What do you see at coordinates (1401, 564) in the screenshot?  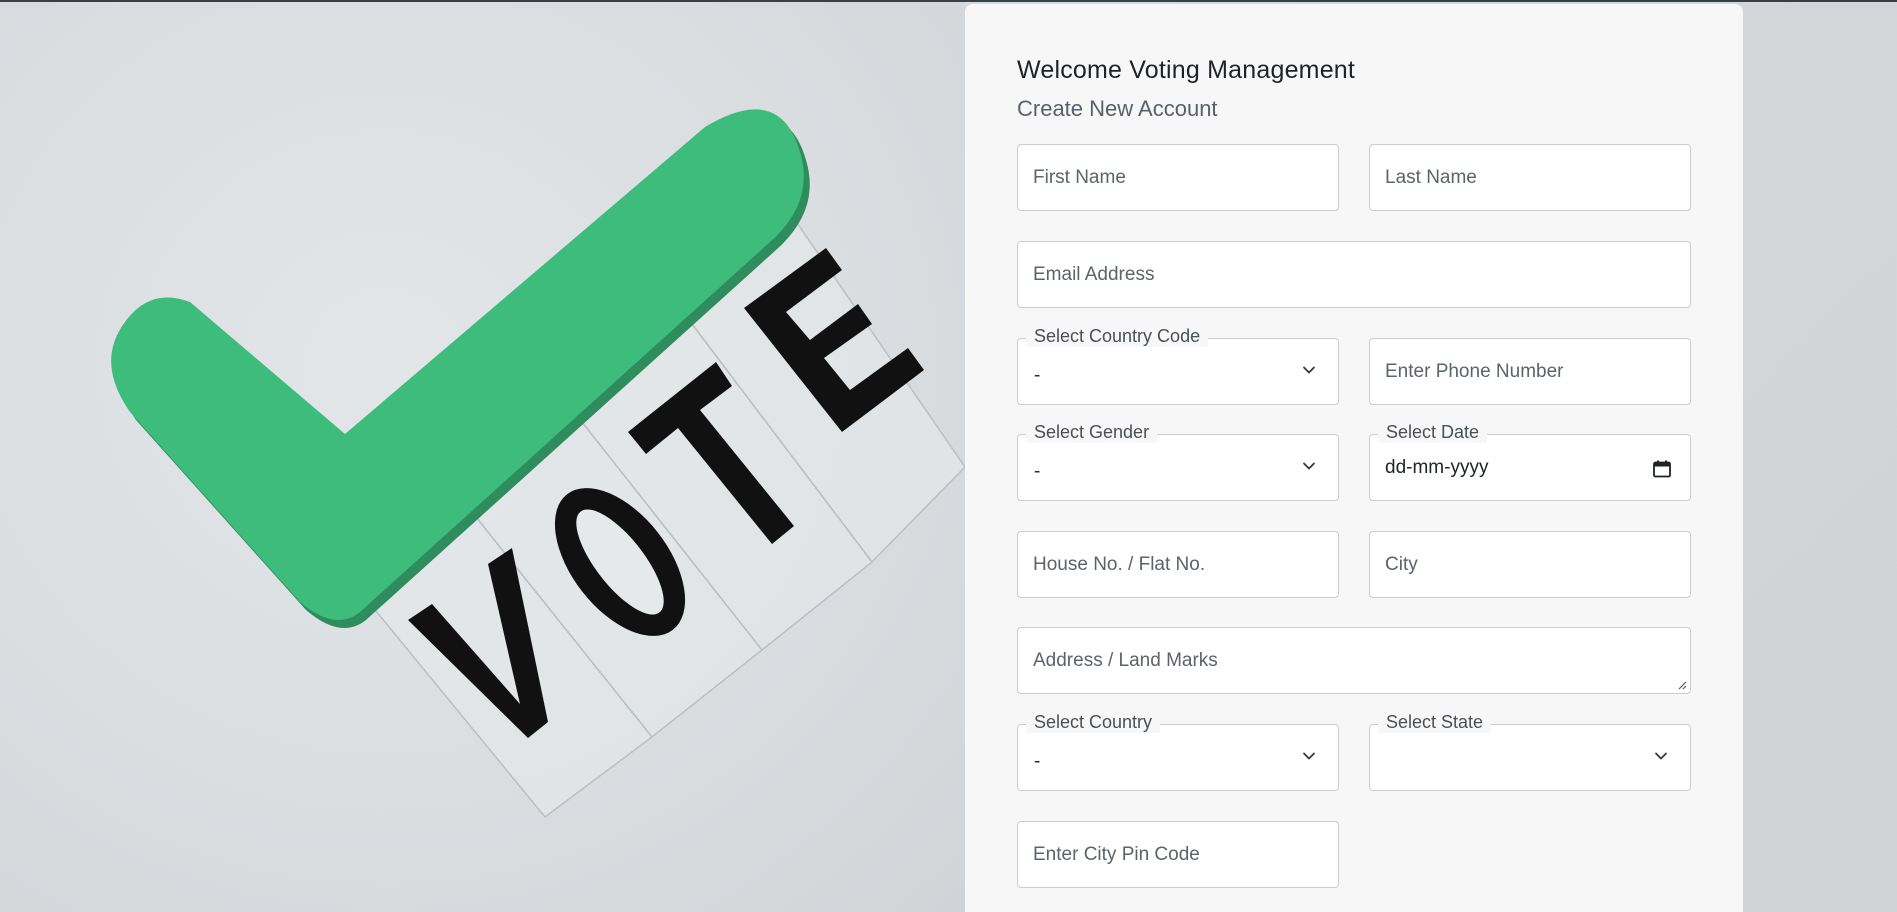 I see `city-placeholder: City` at bounding box center [1401, 564].